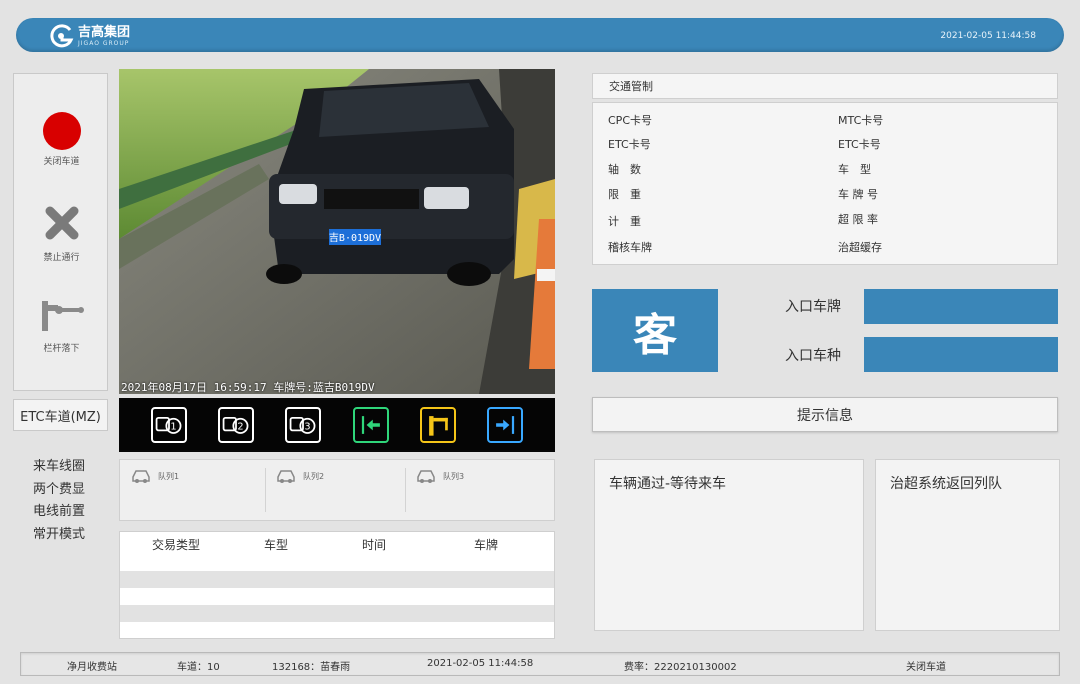  What do you see at coordinates (680, 667) in the screenshot?
I see `rate-info: 费率：2220210130002` at bounding box center [680, 667].